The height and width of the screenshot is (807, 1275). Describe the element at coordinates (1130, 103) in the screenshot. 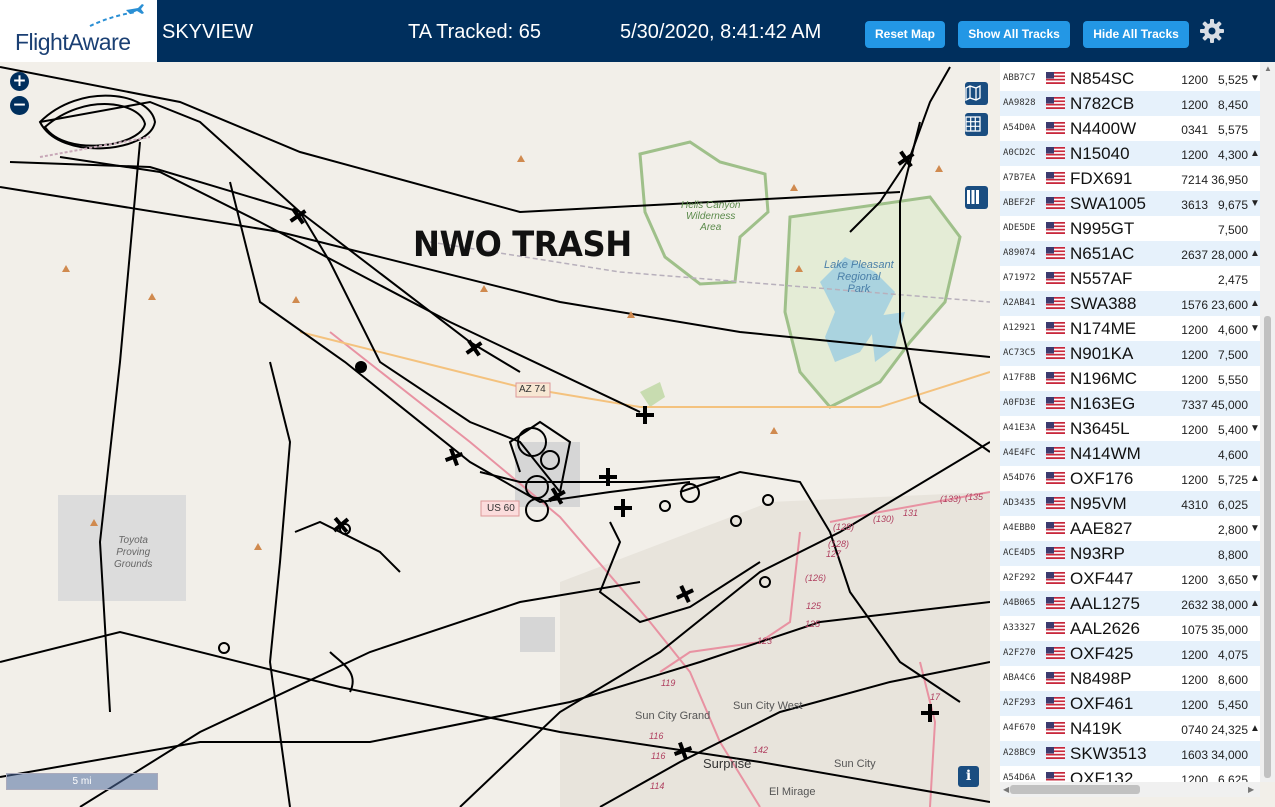

I see `aircraft-row: AA9828 N782CB 1200 8,450` at that location.